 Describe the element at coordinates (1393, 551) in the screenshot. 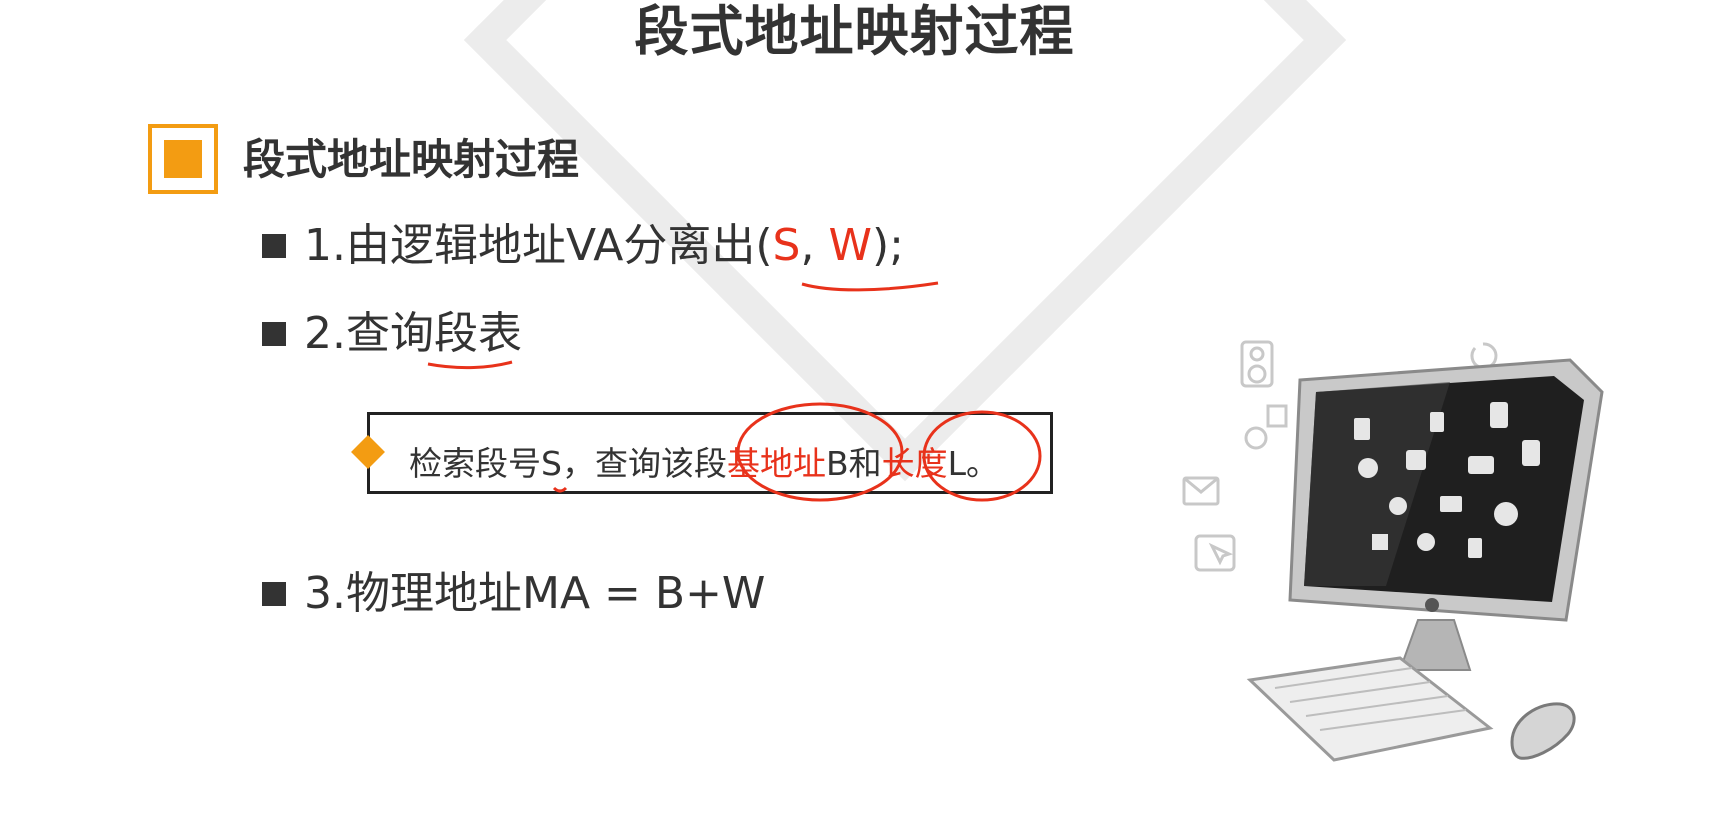

I see `computer-illustration` at that location.